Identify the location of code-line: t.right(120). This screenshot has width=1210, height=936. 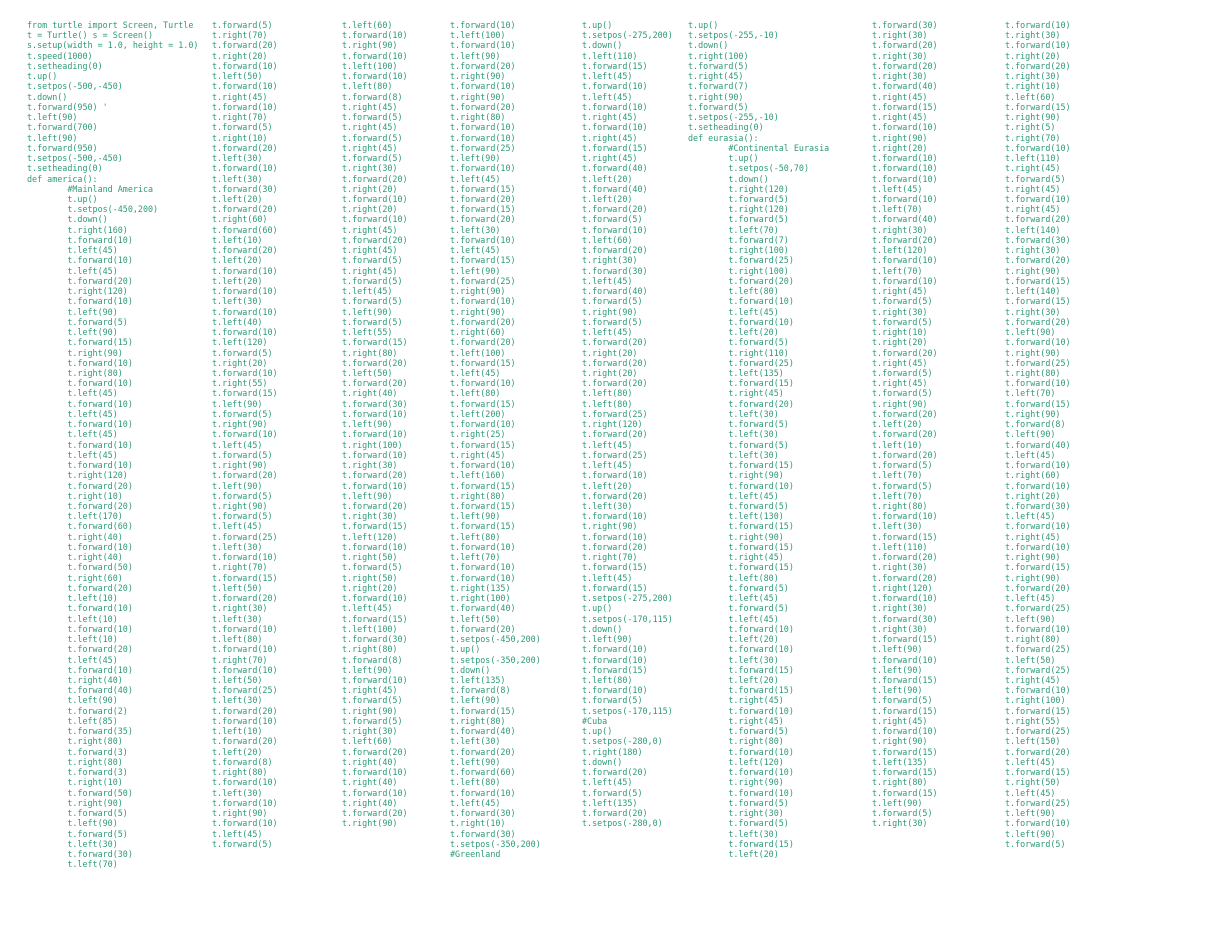
(77, 291).